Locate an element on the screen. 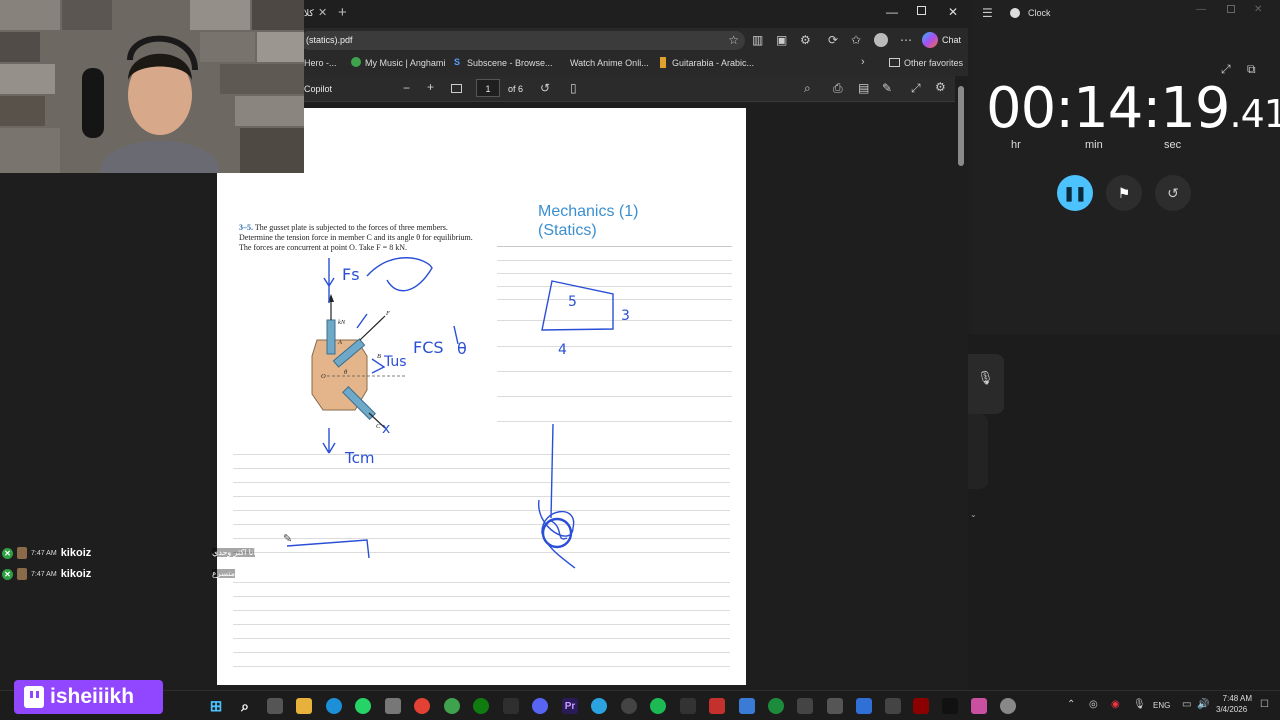  spotify-icon is located at coordinates (658, 706).